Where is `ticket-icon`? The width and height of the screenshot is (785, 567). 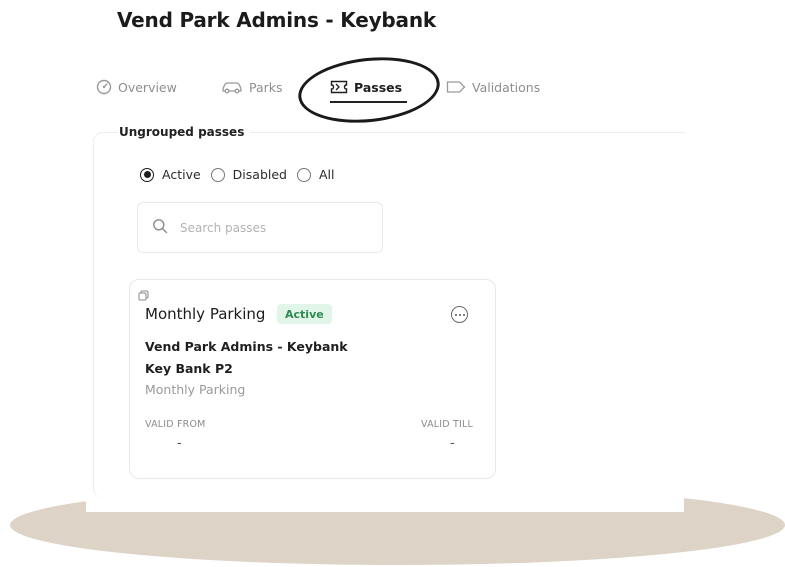 ticket-icon is located at coordinates (339, 87).